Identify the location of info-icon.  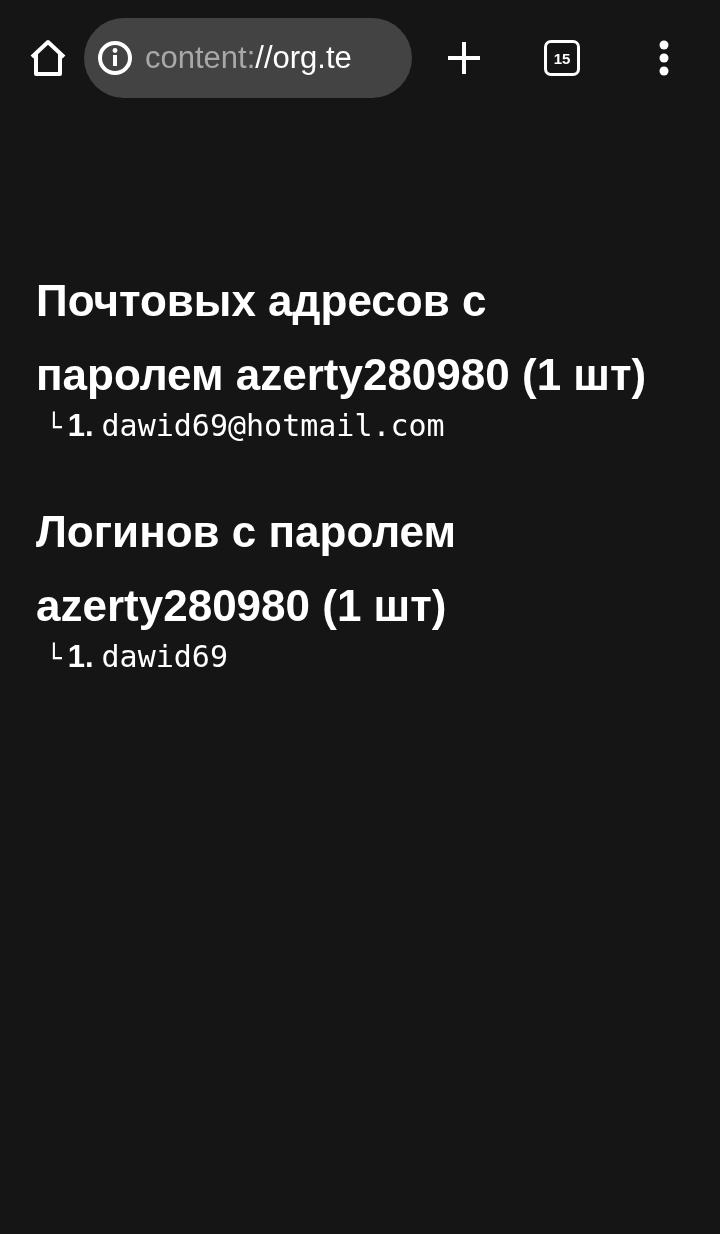
(115, 58).